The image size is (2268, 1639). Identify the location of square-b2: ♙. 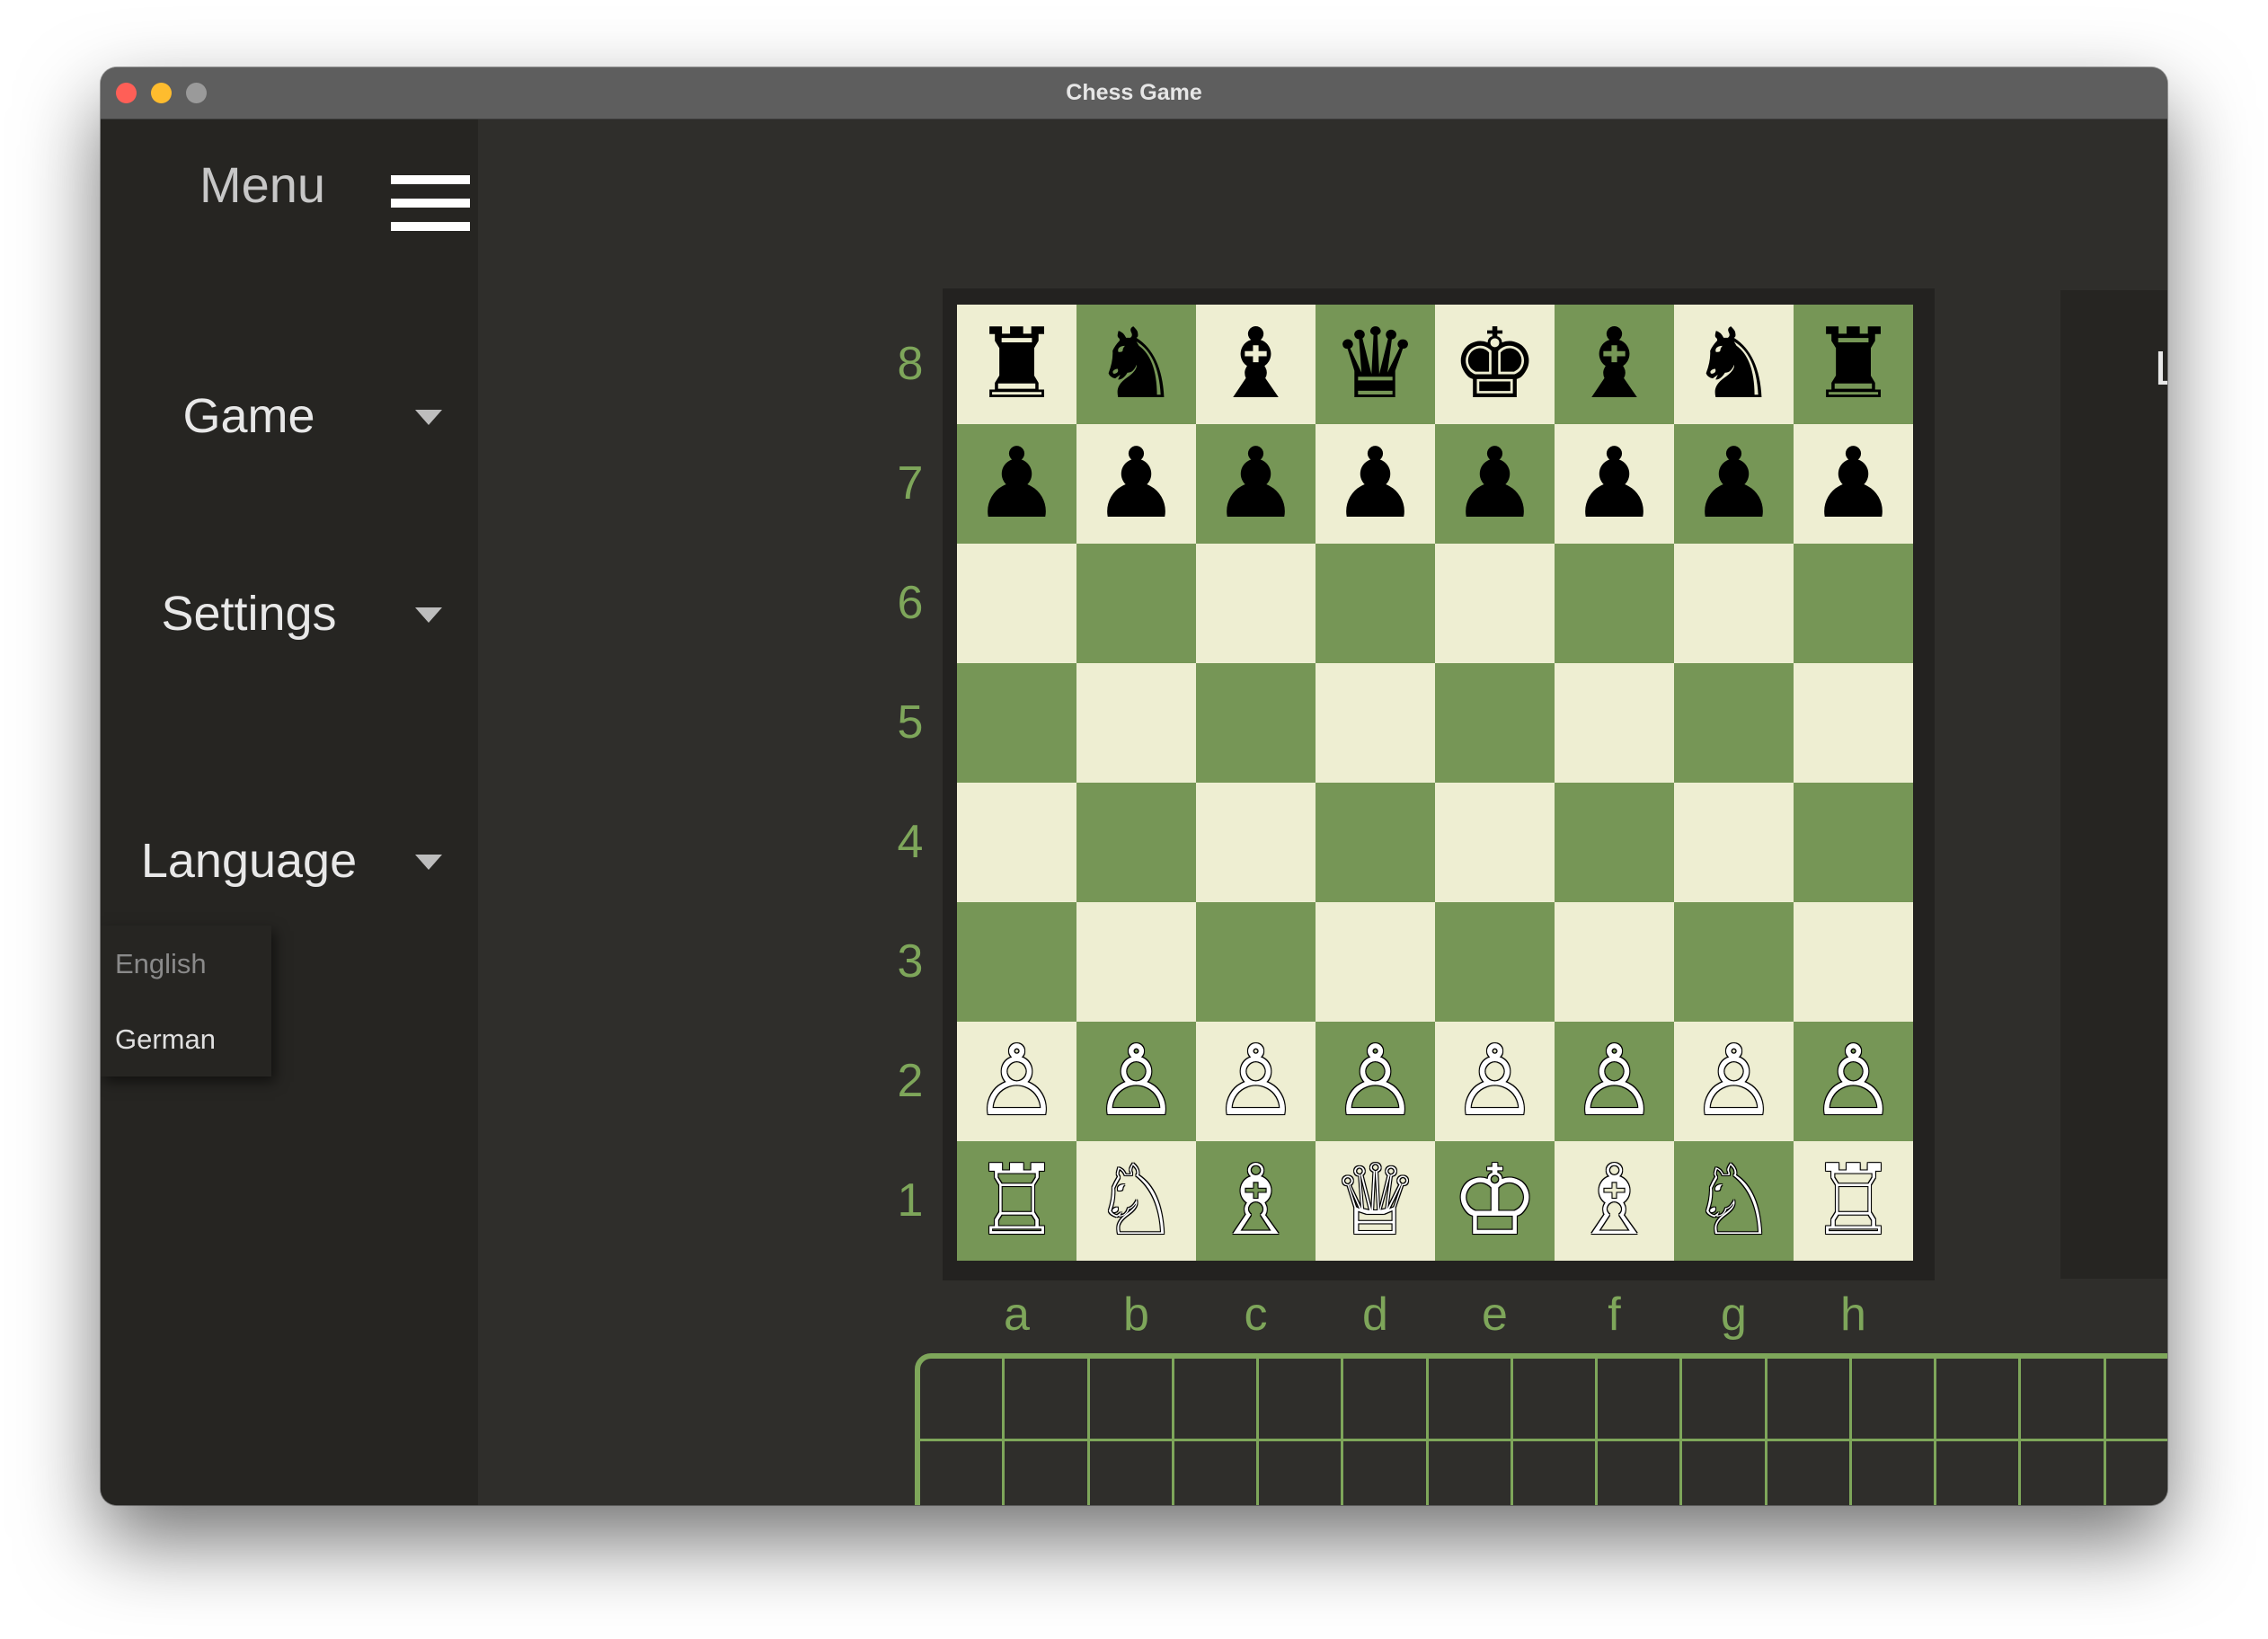
(1136, 1081).